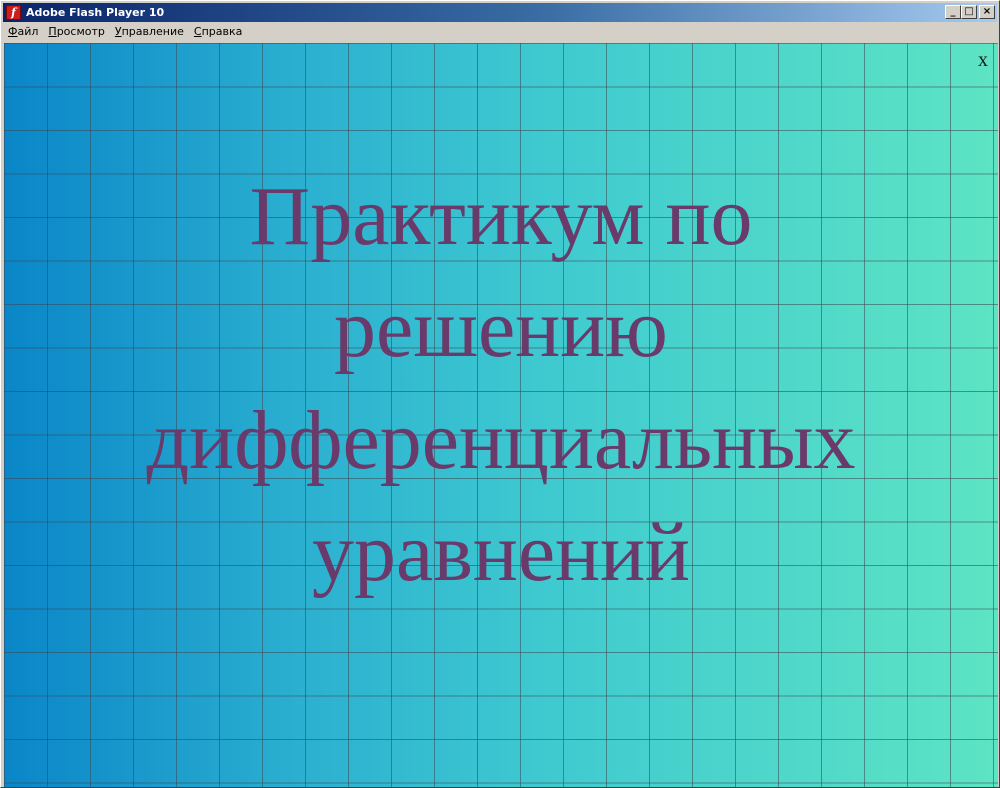  What do you see at coordinates (76, 32) in the screenshot?
I see `menu-view: Просмотр` at bounding box center [76, 32].